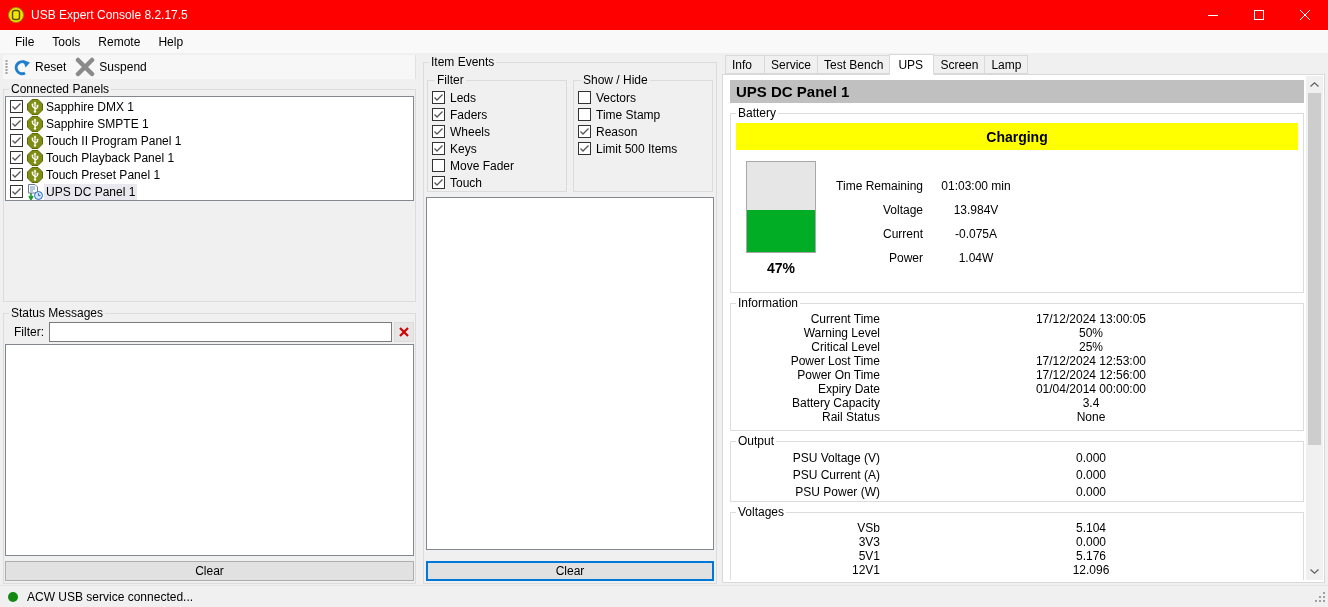 The height and width of the screenshot is (607, 1328). What do you see at coordinates (25, 41) in the screenshot?
I see `menu-item: File` at bounding box center [25, 41].